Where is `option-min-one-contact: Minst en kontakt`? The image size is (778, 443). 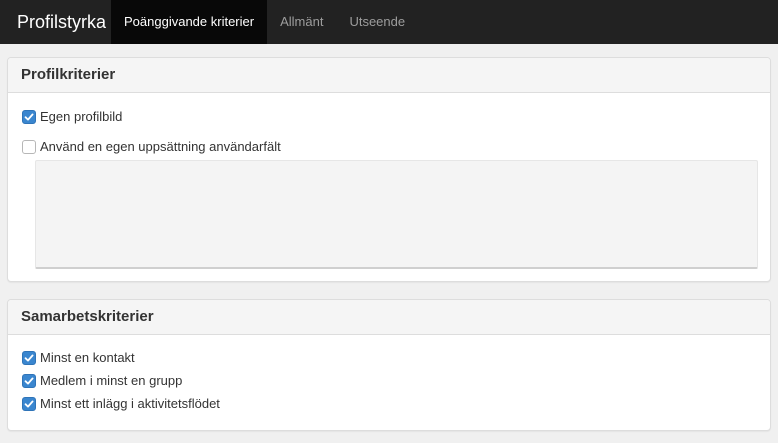 option-min-one-contact: Minst en kontakt is located at coordinates (78, 357).